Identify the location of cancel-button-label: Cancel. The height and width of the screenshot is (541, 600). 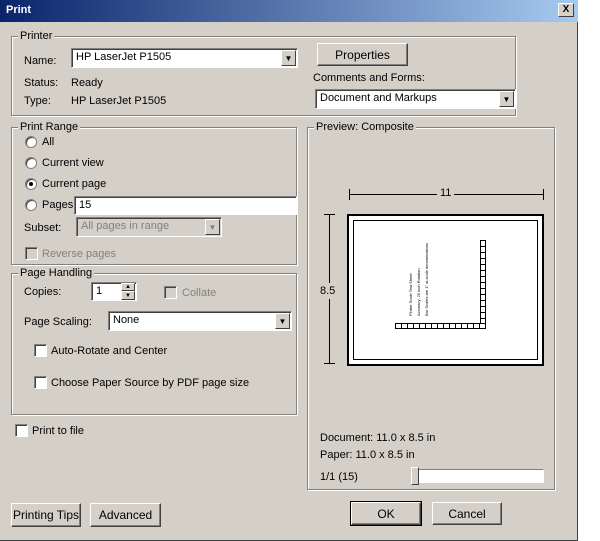
(467, 513).